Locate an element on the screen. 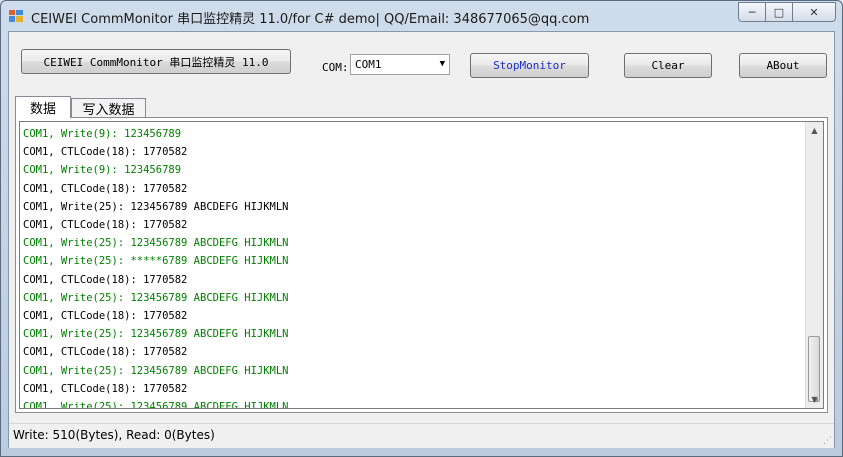 The height and width of the screenshot is (457, 843). com-label: COM: is located at coordinates (335, 67).